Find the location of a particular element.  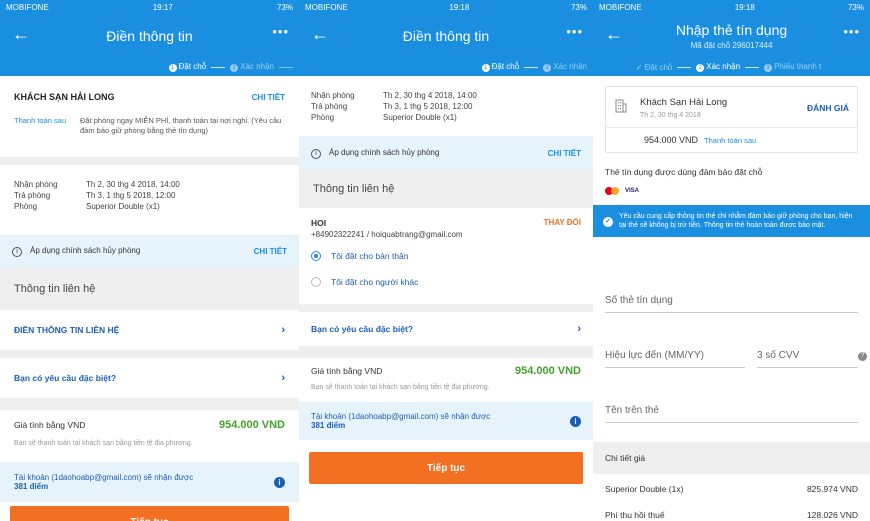

radio-unselected-icon is located at coordinates (316, 282).